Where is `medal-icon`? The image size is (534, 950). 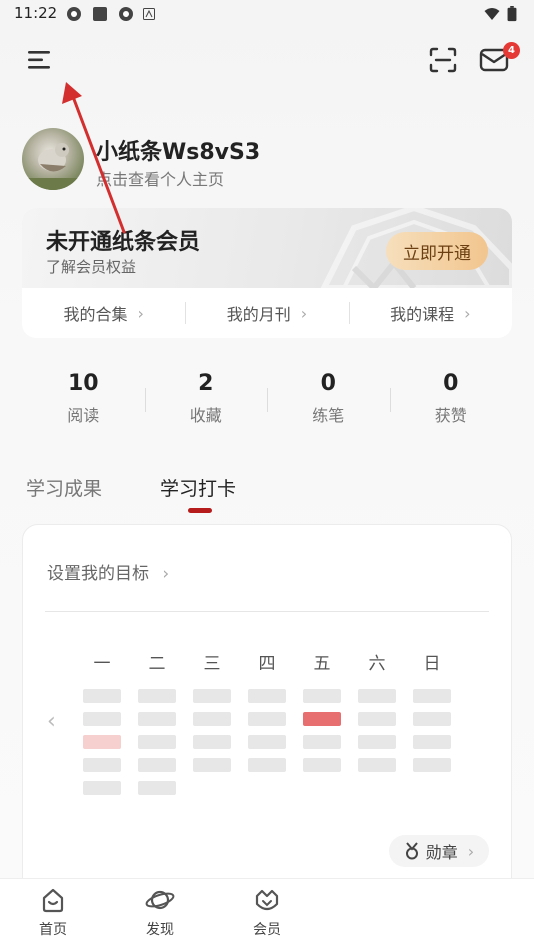 medal-icon is located at coordinates (411, 851).